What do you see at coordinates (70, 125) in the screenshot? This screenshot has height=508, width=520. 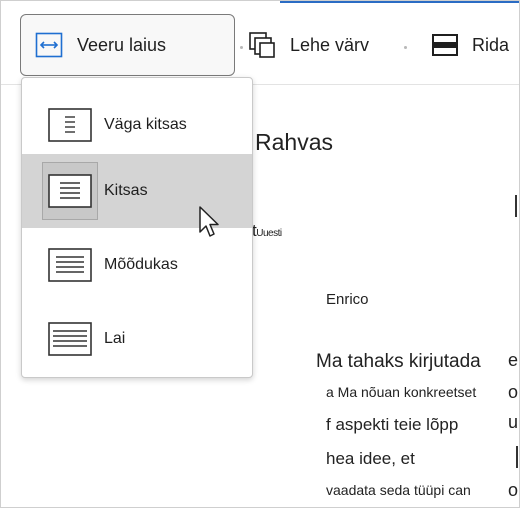 I see `very-narrow-column-icon` at bounding box center [70, 125].